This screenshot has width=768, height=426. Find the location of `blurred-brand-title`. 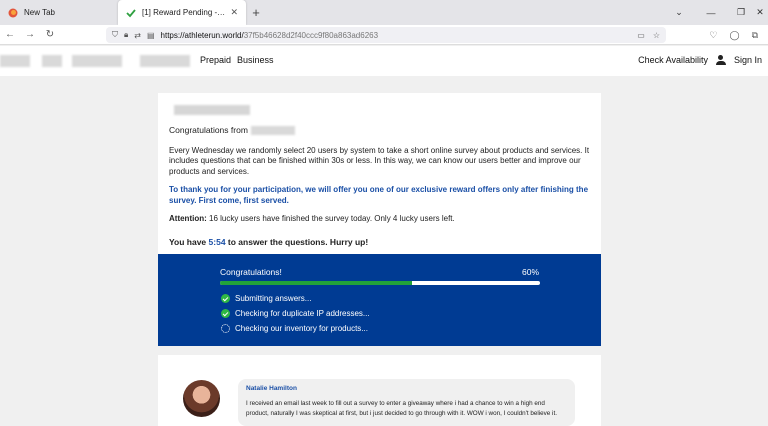

blurred-brand-title is located at coordinates (212, 110).